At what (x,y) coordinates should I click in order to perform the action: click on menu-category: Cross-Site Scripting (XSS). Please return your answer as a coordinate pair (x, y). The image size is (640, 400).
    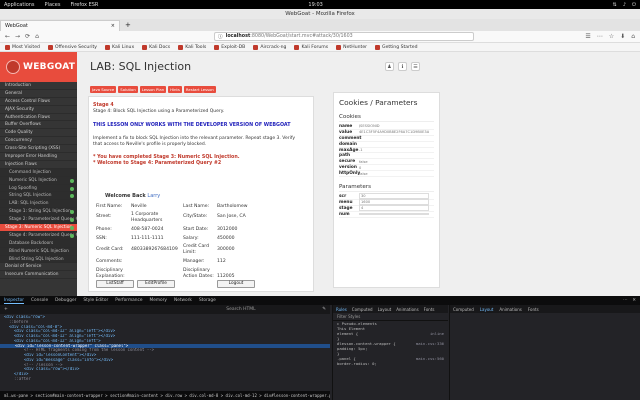
    Looking at the image, I should click on (38, 149).